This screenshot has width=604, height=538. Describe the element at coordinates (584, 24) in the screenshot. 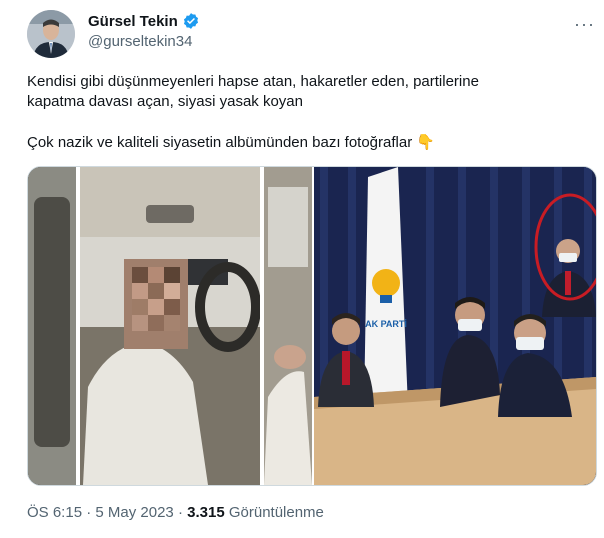

I see `more-options-icon: ···` at that location.